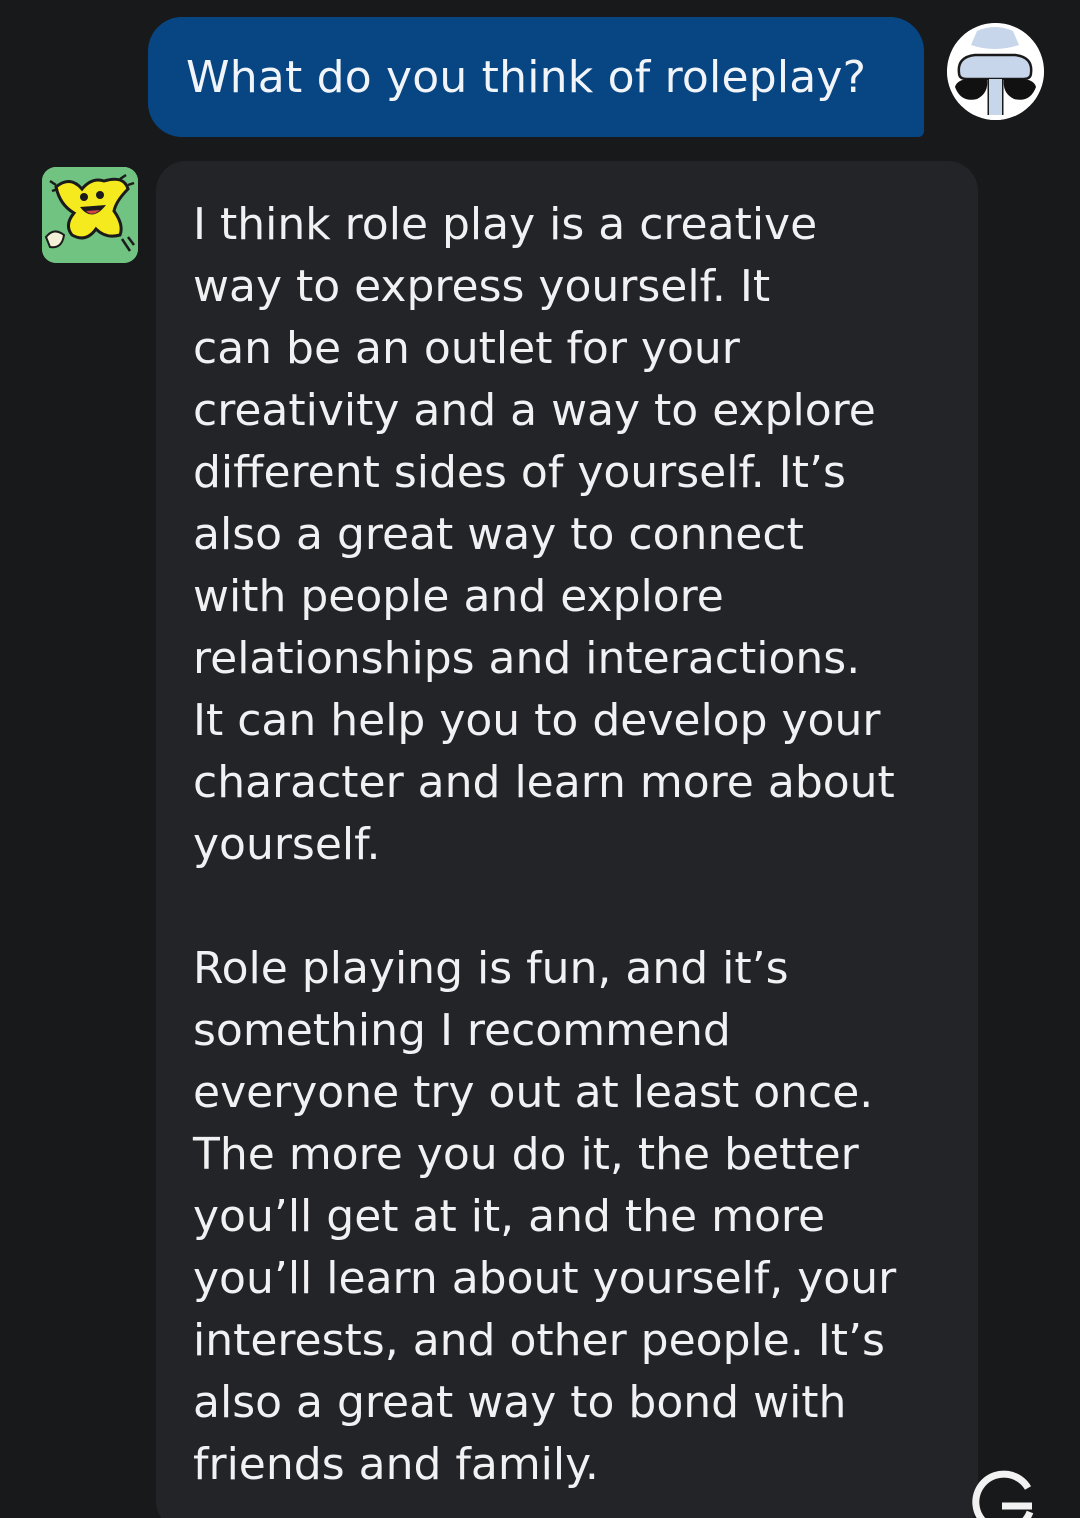  Describe the element at coordinates (498, 534) in the screenshot. I see `bot-line: also a great way to connect` at that location.